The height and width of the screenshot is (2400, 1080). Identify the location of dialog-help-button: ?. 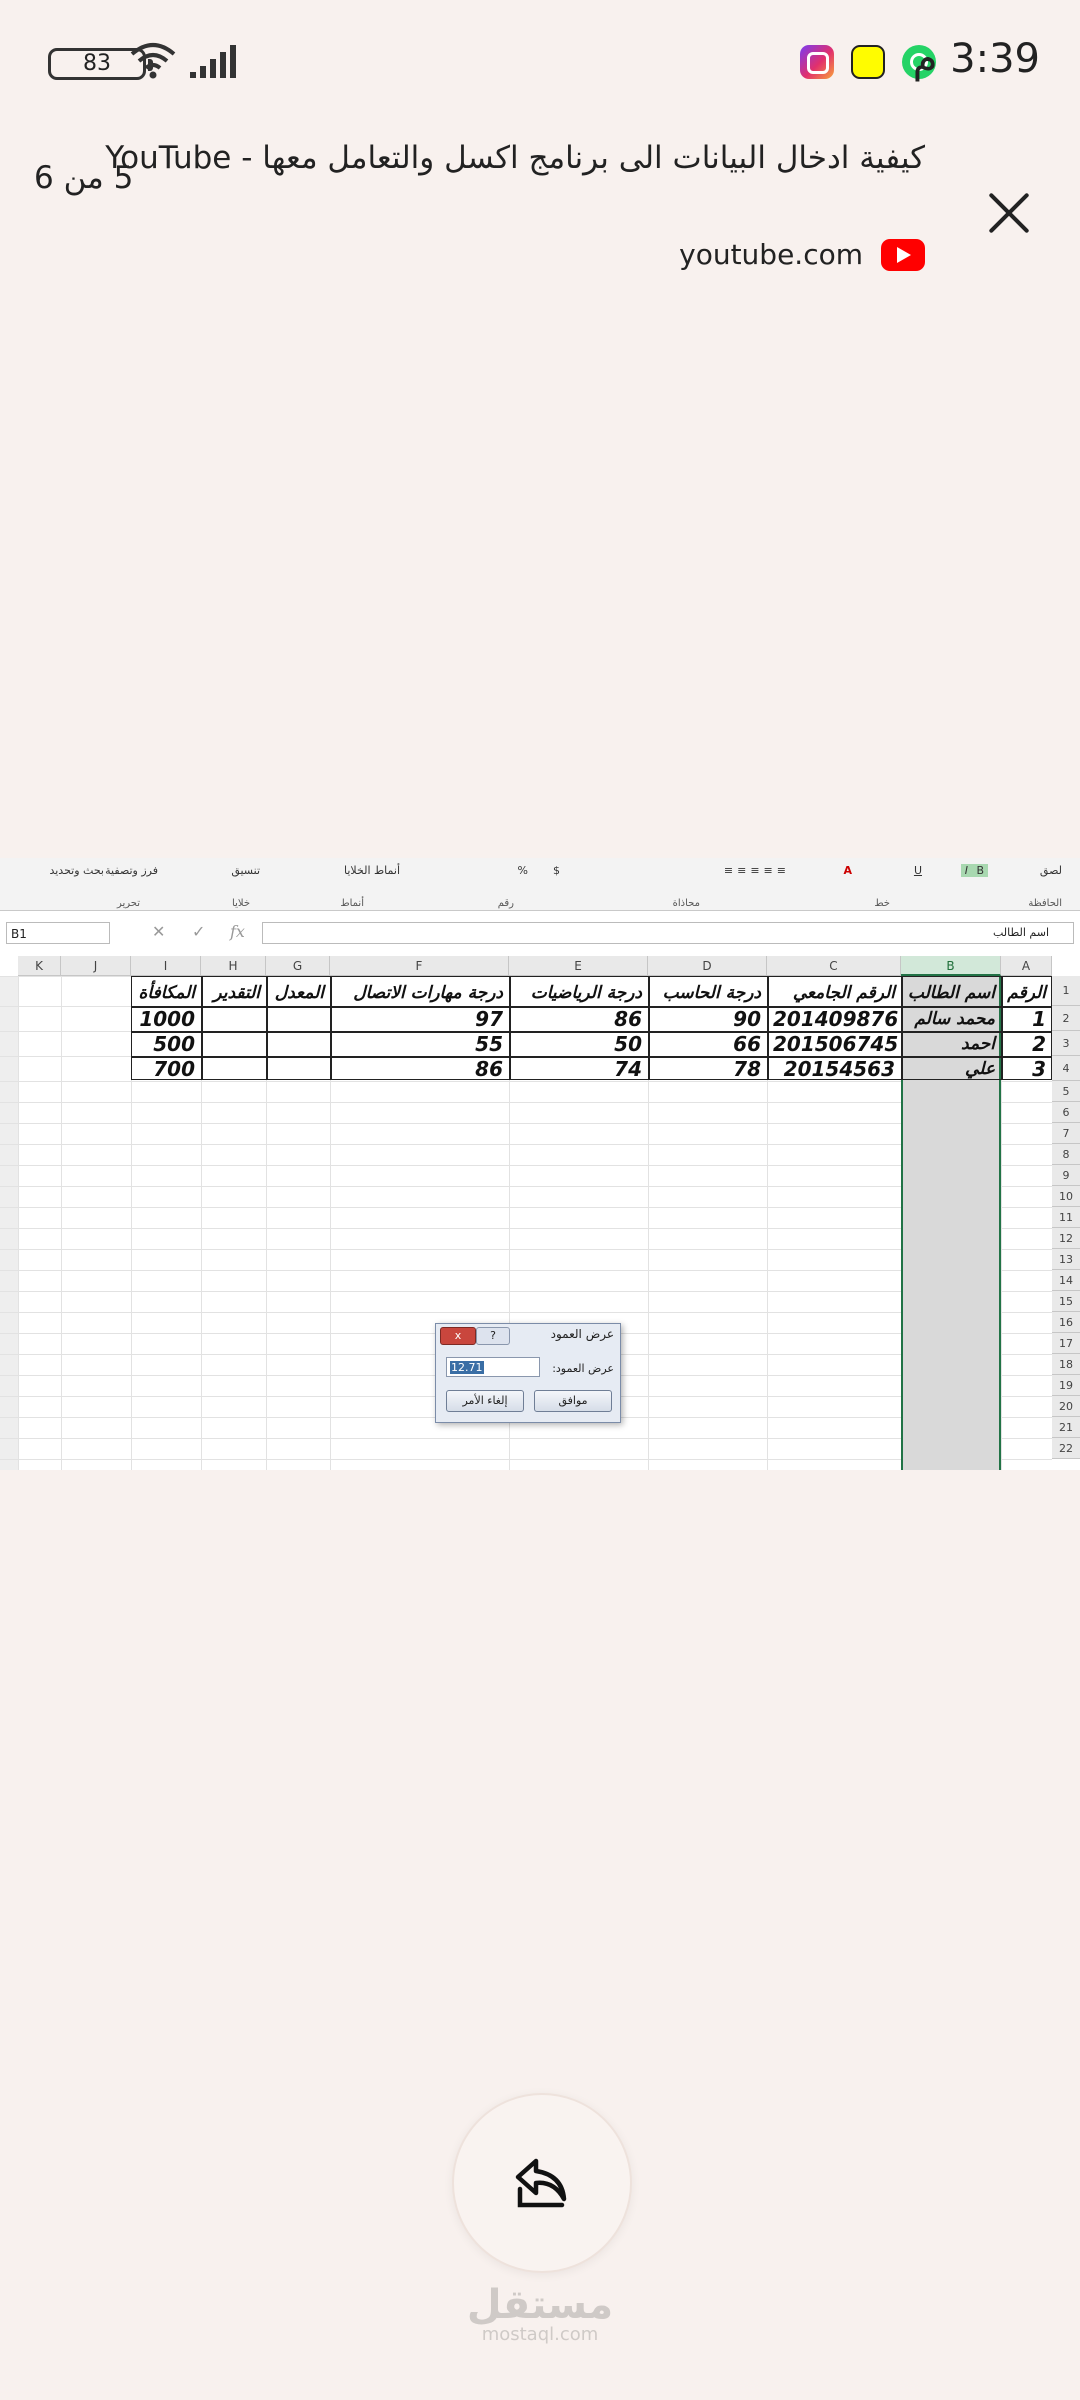
(493, 1336).